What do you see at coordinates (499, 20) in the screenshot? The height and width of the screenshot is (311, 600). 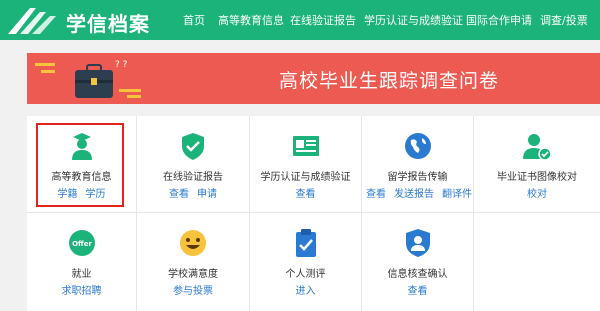 I see `nav-international: 国际合作申请` at bounding box center [499, 20].